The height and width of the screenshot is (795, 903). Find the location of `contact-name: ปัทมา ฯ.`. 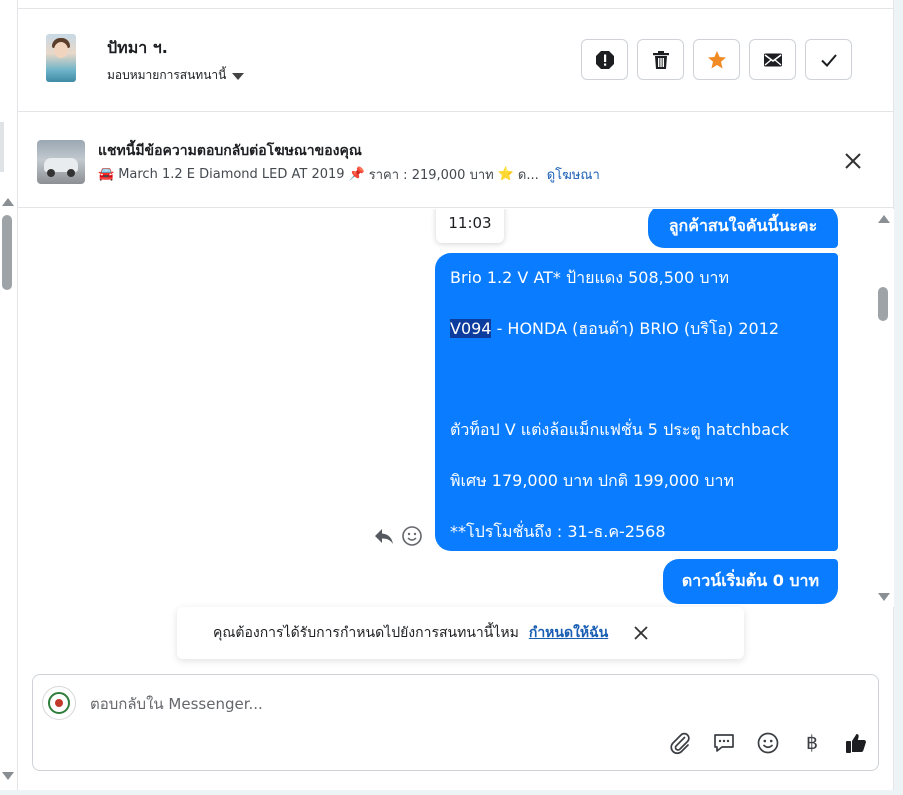

contact-name: ปัทมา ฯ. is located at coordinates (137, 48).